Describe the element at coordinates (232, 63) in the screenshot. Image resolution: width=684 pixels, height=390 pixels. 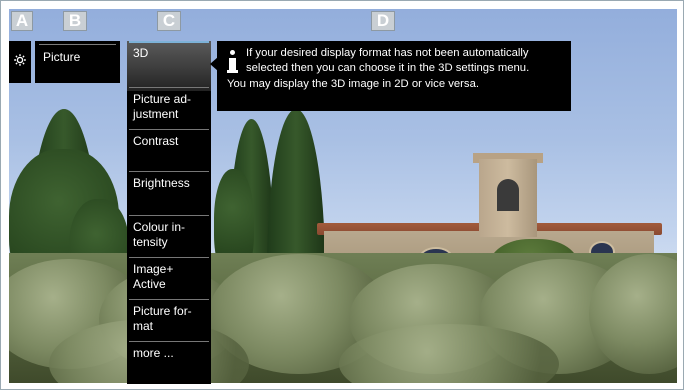
I see `info-icon` at that location.